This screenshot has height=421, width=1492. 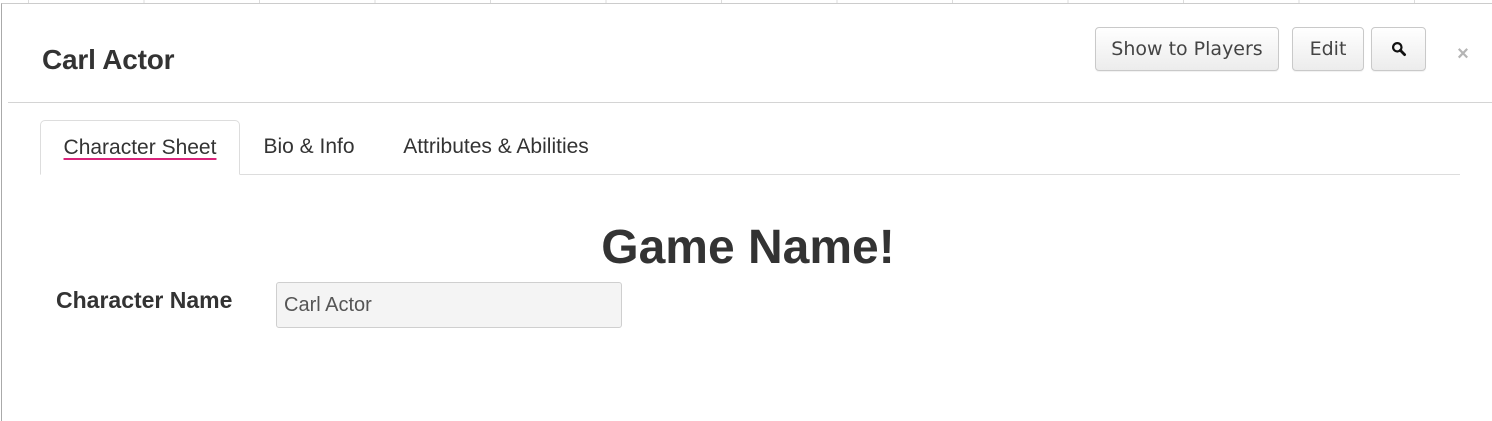 I want to click on tab-label: Bio & Info, so click(x=309, y=146).